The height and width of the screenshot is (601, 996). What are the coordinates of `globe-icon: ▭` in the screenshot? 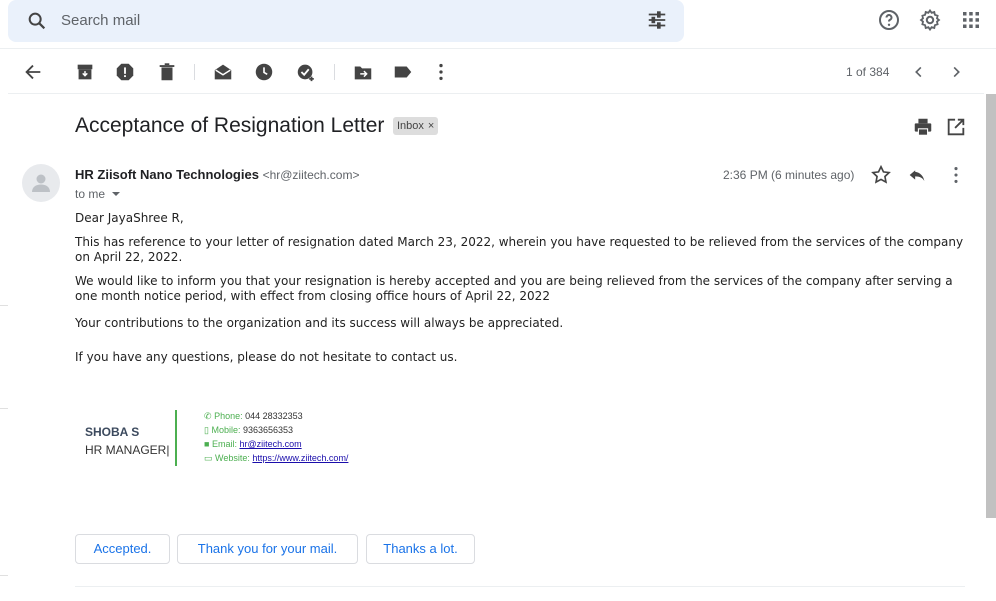 It's located at (208, 458).